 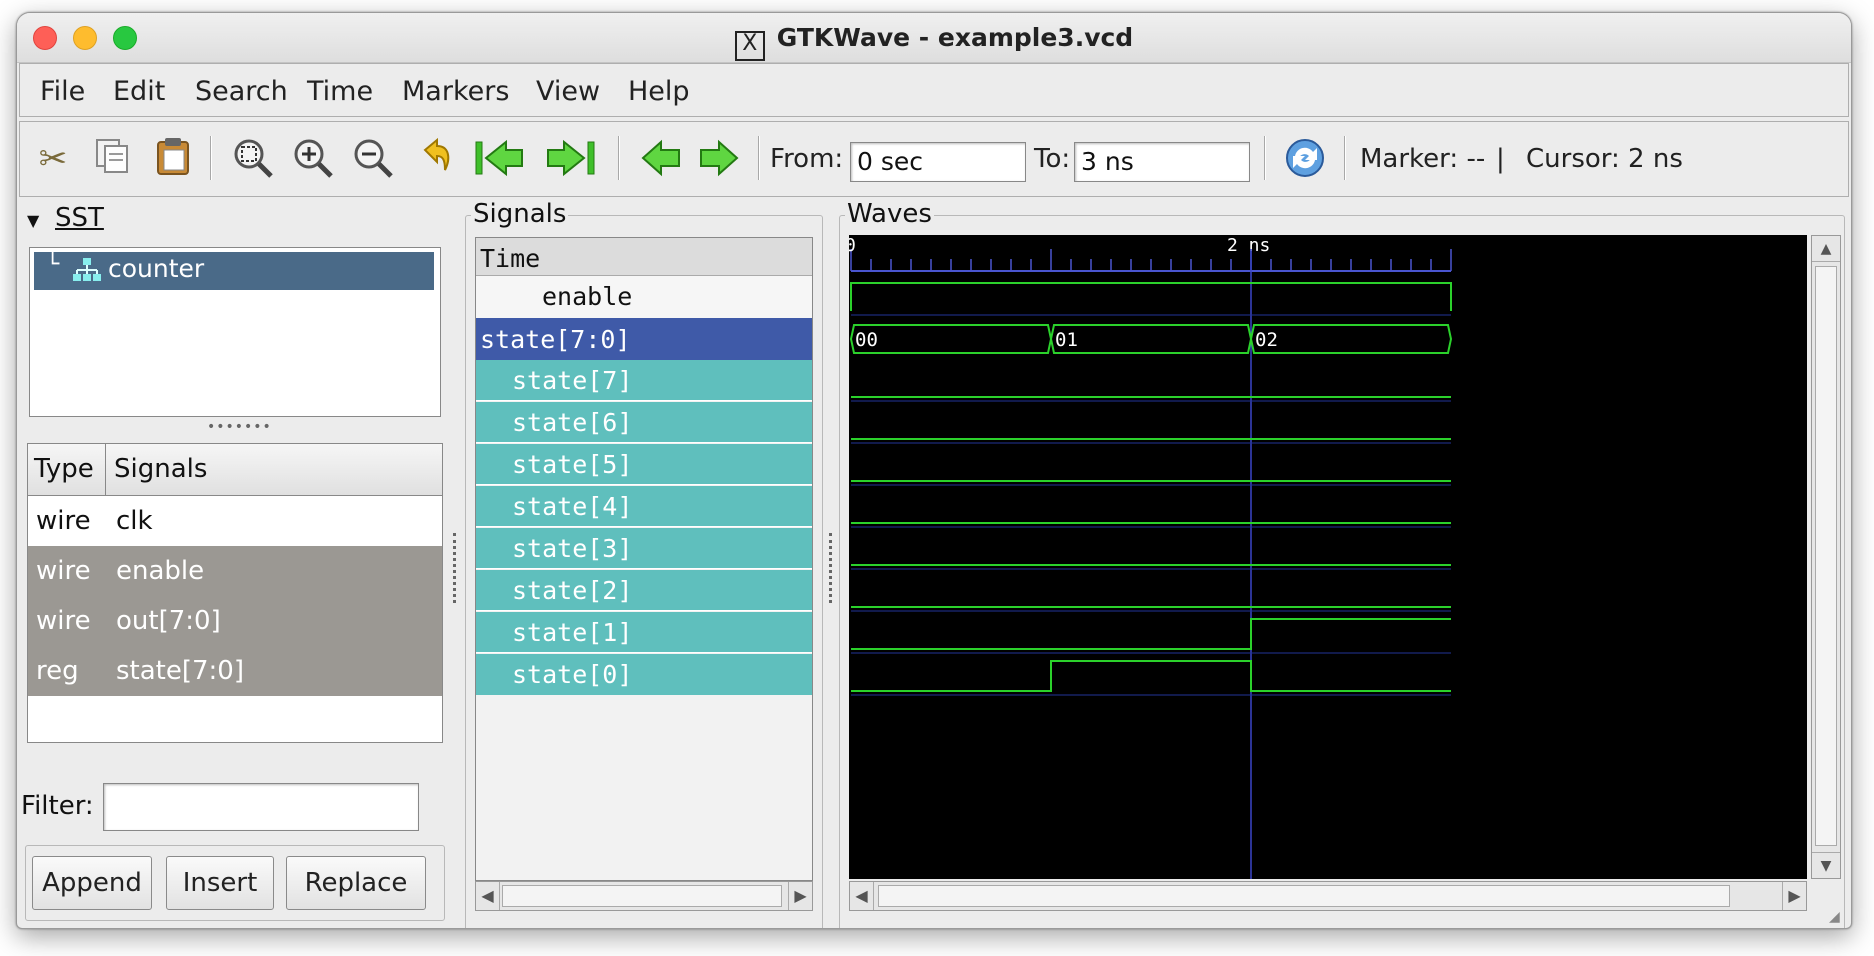 What do you see at coordinates (235, 521) in the screenshot?
I see `sst-row: wire clk` at bounding box center [235, 521].